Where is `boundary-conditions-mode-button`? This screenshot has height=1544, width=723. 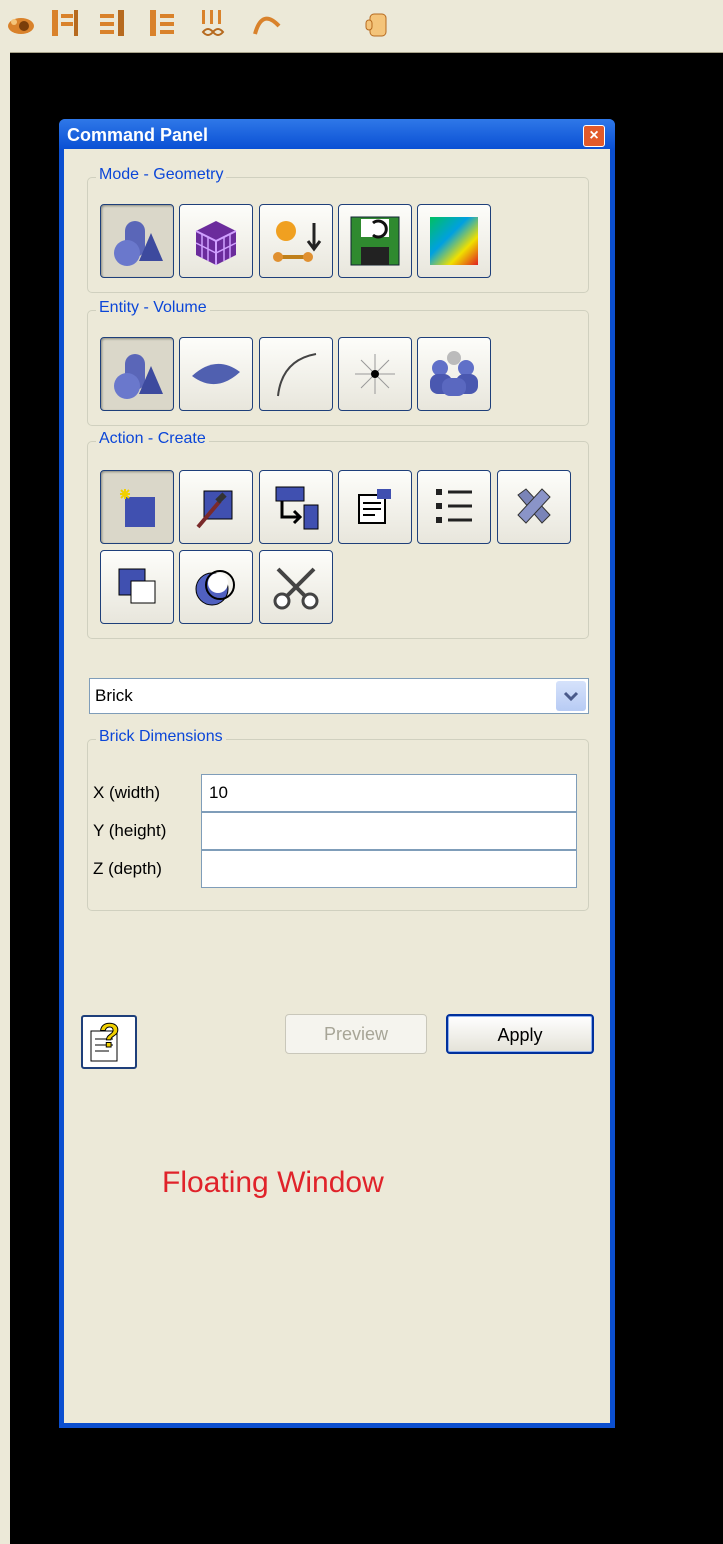
boundary-conditions-mode-button is located at coordinates (296, 241).